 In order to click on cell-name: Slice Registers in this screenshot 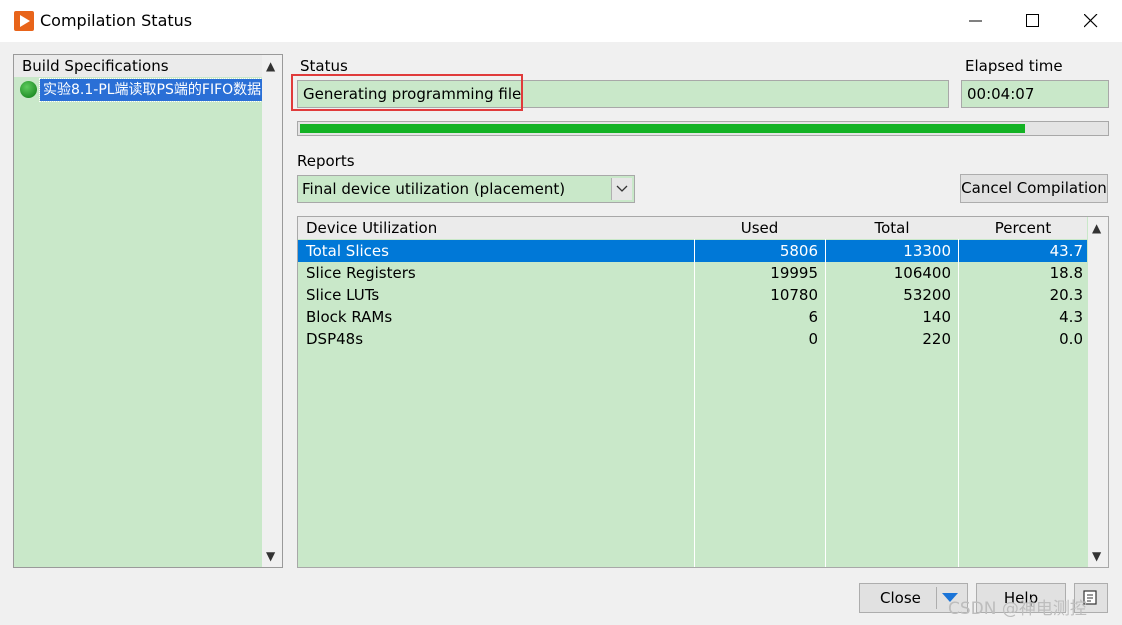, I will do `click(361, 273)`.